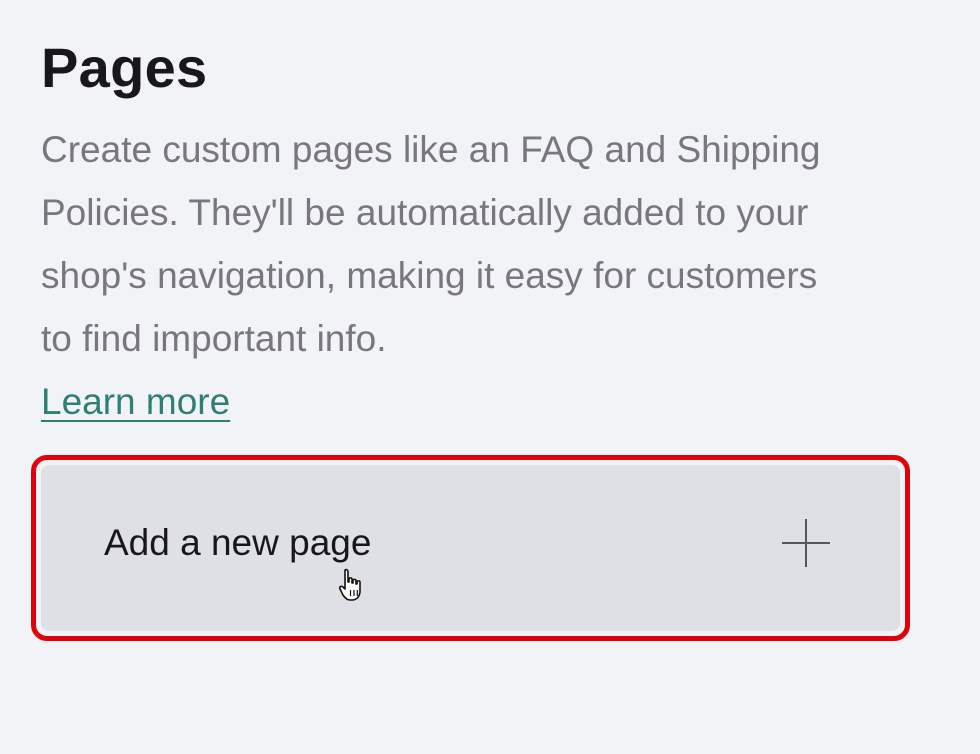  What do you see at coordinates (349, 584) in the screenshot?
I see `hand-pointer-icon` at bounding box center [349, 584].